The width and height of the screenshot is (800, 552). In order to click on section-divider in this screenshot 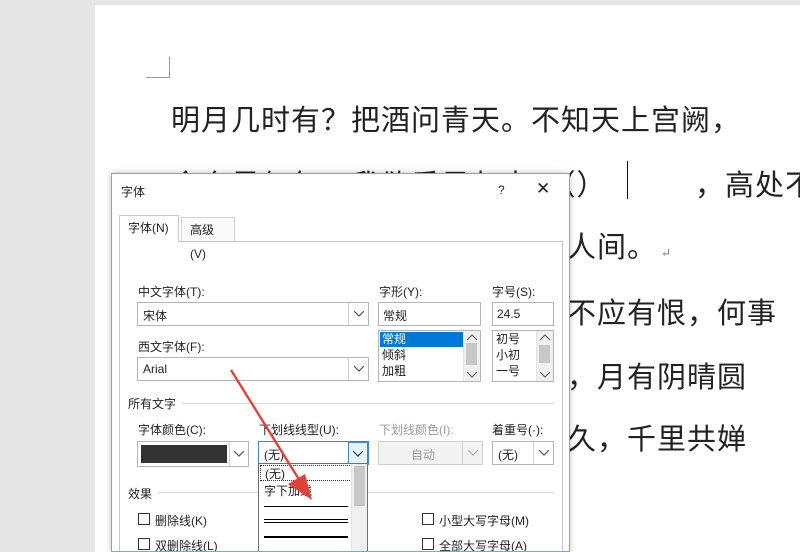, I will do `click(368, 403)`.